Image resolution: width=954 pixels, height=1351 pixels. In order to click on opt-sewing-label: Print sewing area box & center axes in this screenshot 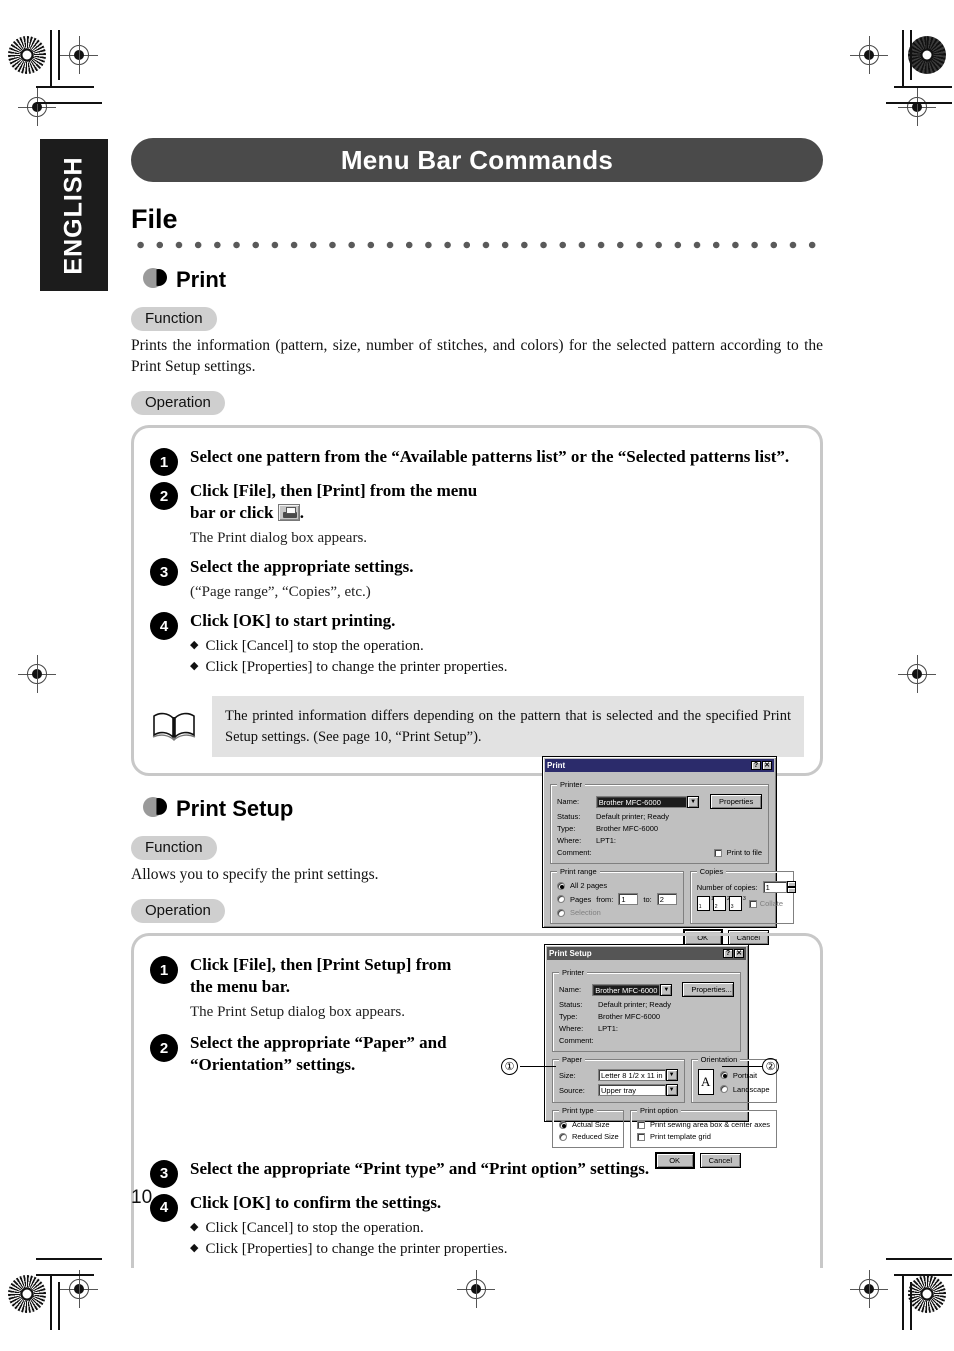, I will do `click(710, 1125)`.